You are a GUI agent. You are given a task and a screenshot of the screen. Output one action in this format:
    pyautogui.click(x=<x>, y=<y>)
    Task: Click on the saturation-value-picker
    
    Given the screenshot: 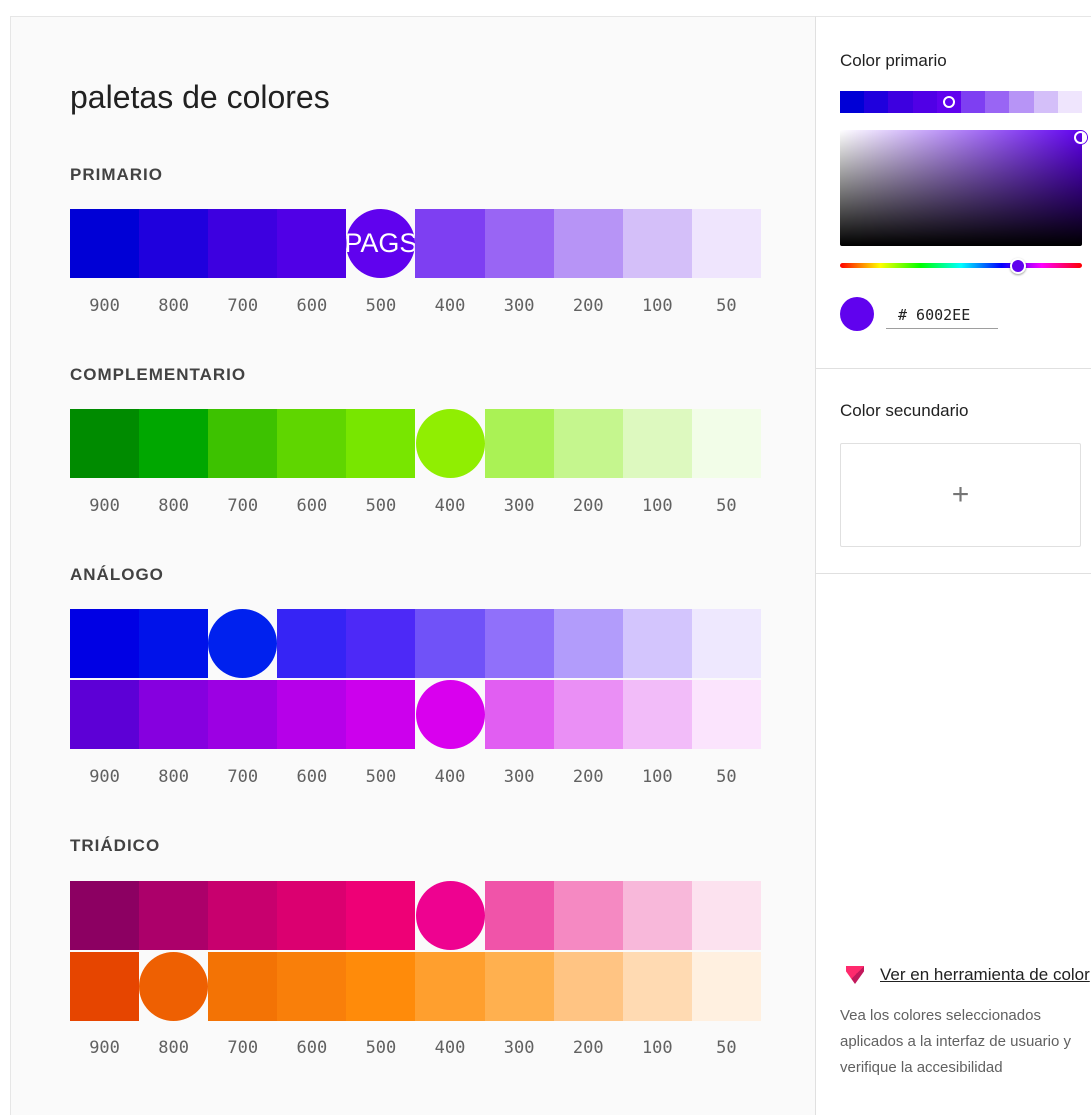 What is the action you would take?
    pyautogui.click(x=963, y=188)
    